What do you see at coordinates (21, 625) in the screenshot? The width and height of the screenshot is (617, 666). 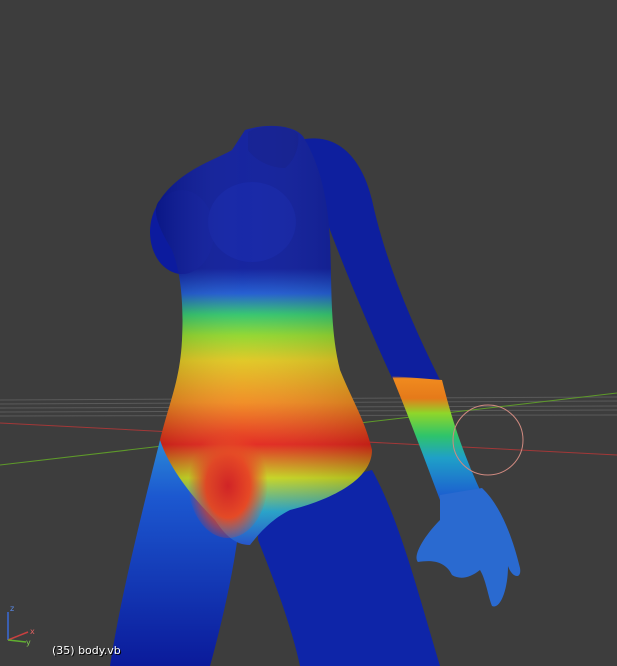 I see `axis-gizmo: z x y` at bounding box center [21, 625].